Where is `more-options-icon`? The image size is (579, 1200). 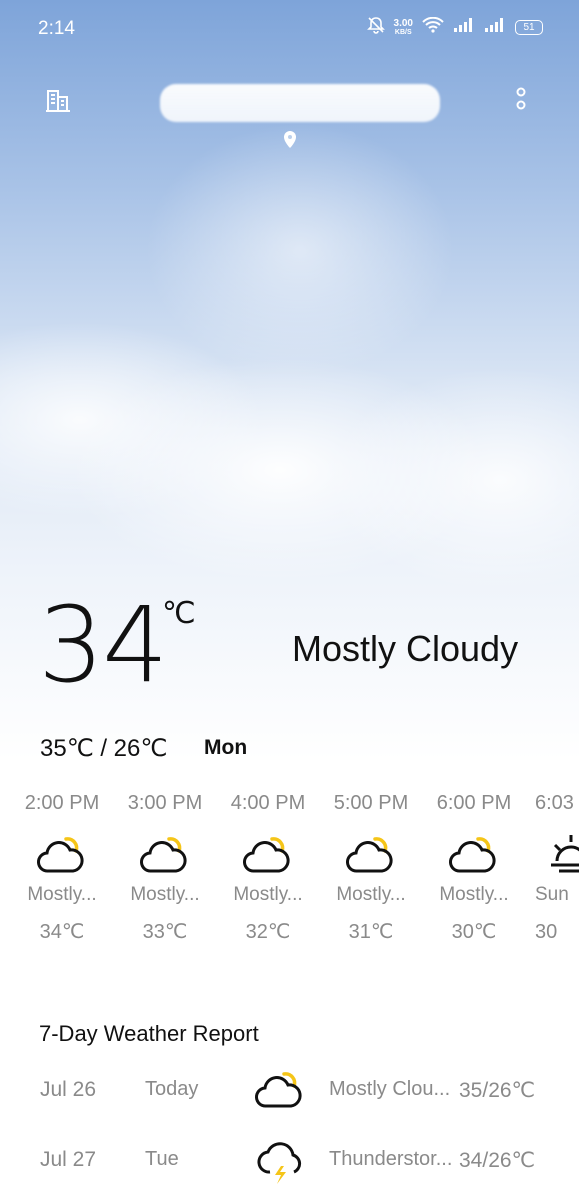
more-options-icon is located at coordinates (521, 102).